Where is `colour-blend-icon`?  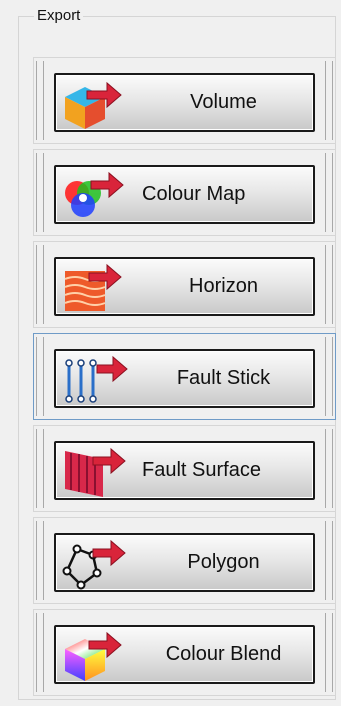
colour-blend-icon is located at coordinates (100, 656).